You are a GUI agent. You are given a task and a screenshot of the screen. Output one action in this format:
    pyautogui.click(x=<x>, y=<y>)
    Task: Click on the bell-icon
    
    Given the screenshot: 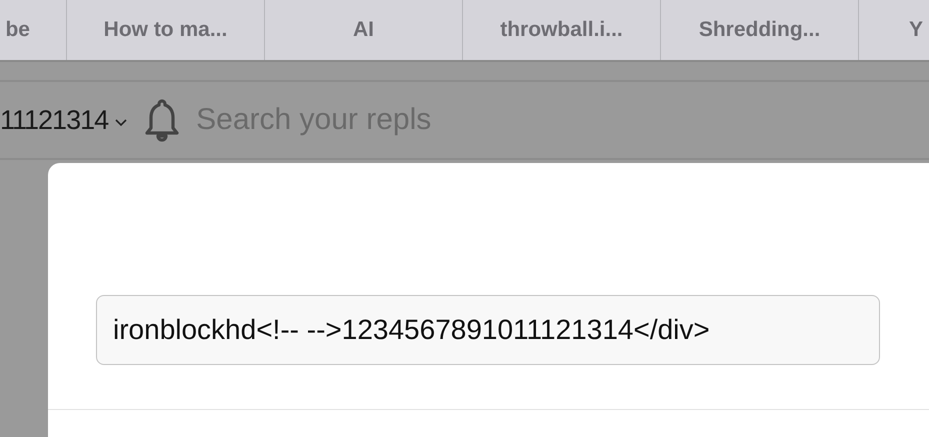 What is the action you would take?
    pyautogui.click(x=162, y=120)
    